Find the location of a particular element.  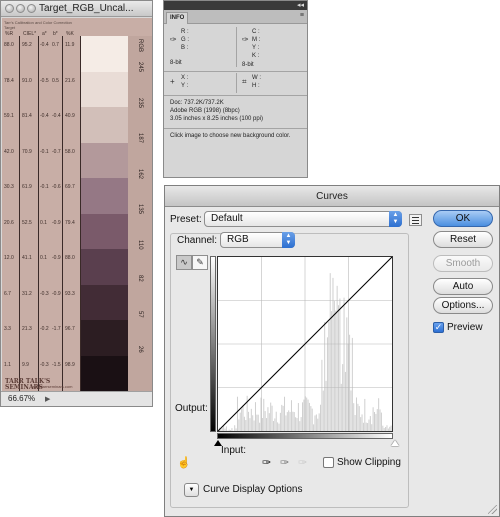

rgb-value-label: 26 is located at coordinates (140, 349).